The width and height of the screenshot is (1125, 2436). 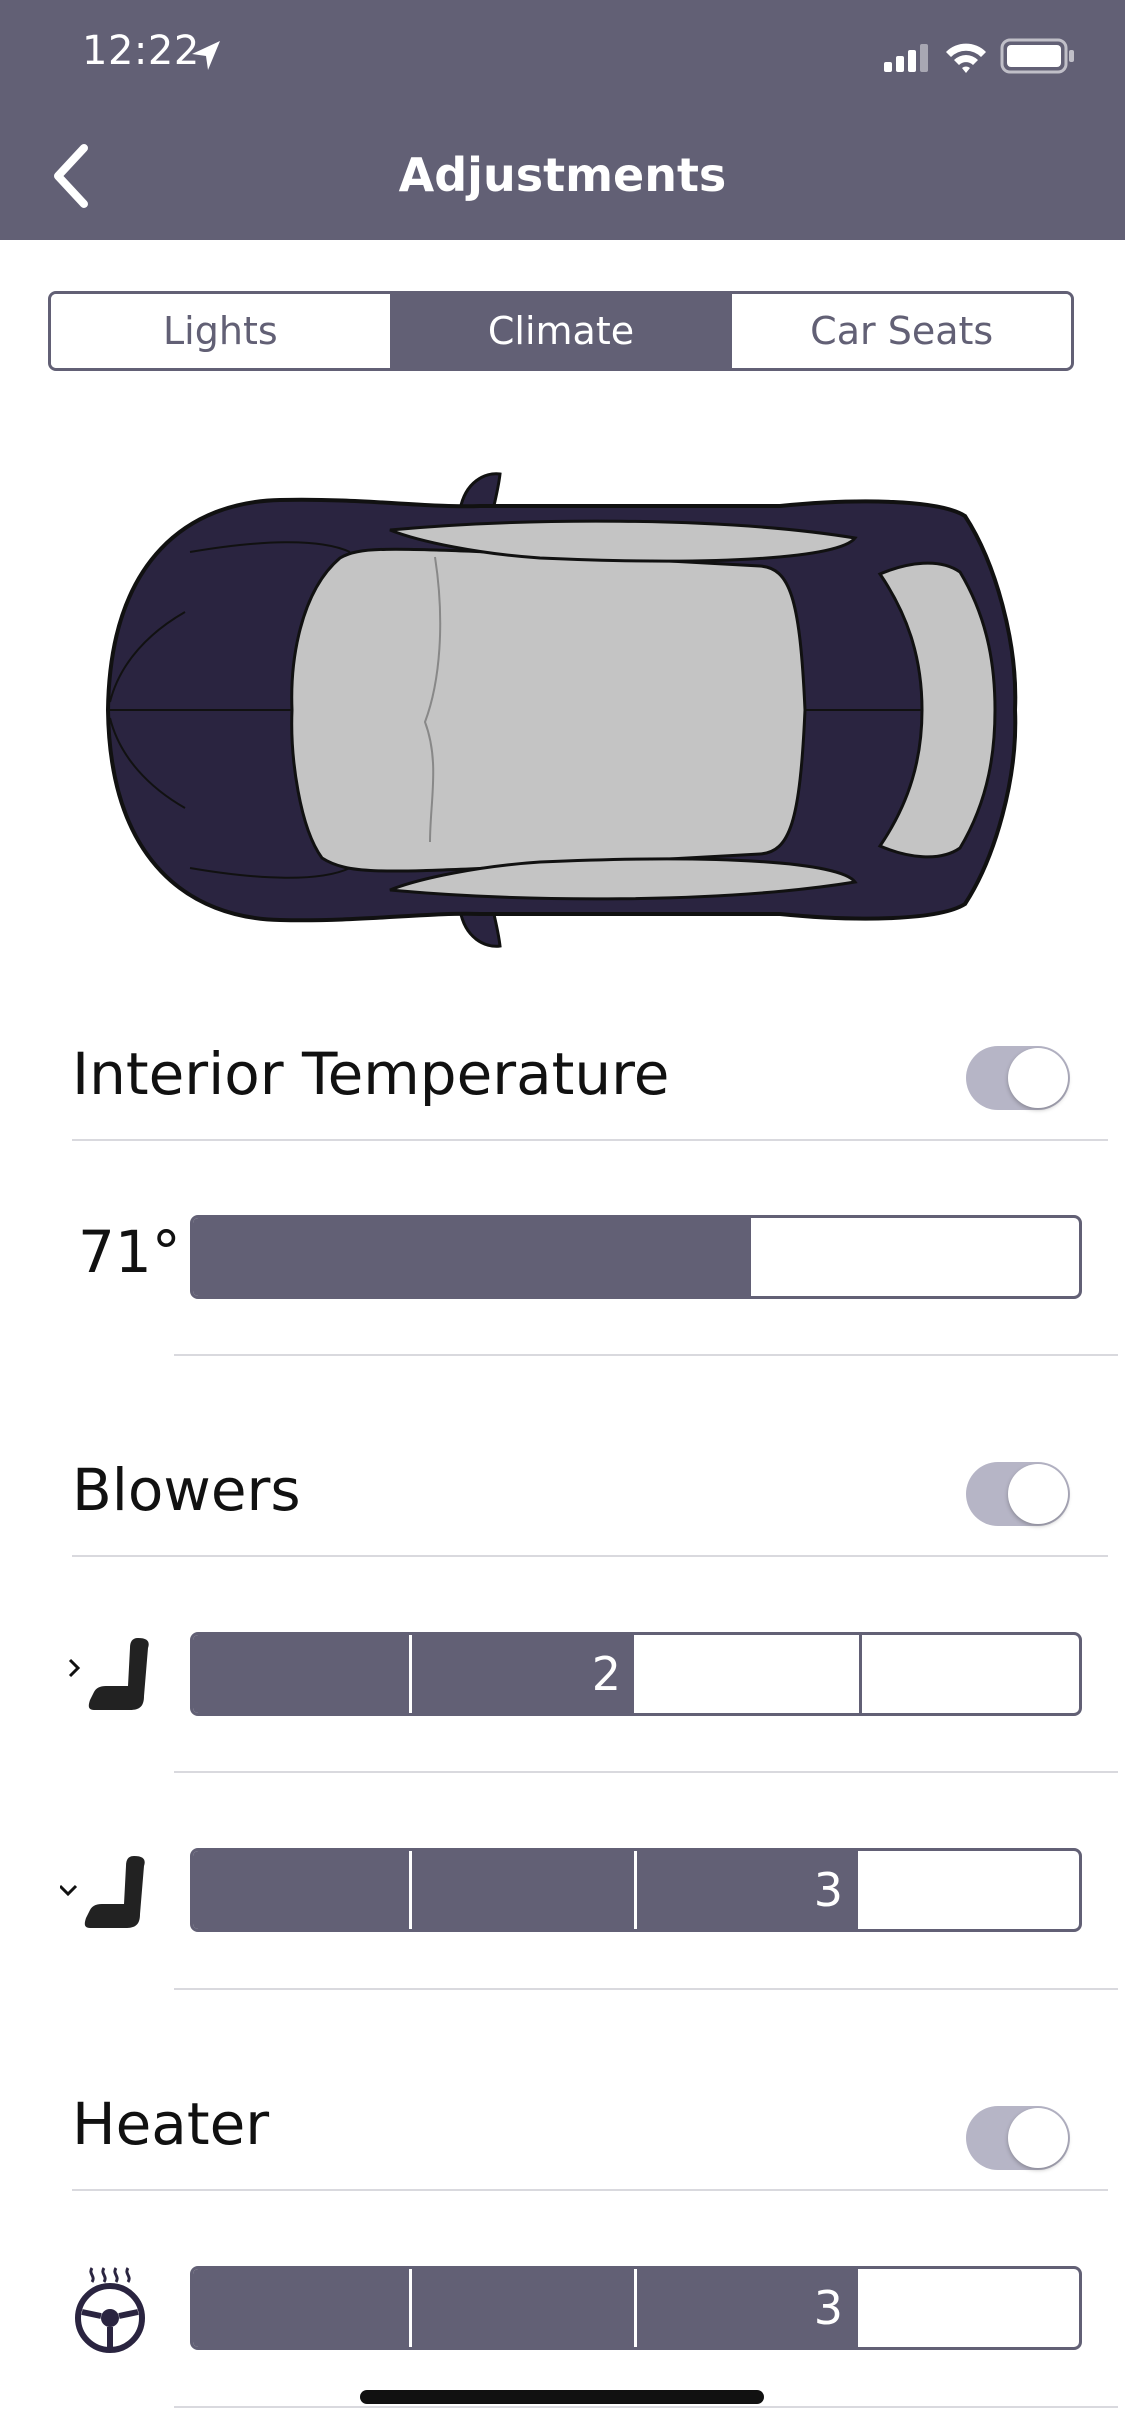 I want to click on interior-temperature-title: Interior Temperature, so click(x=371, y=1074).